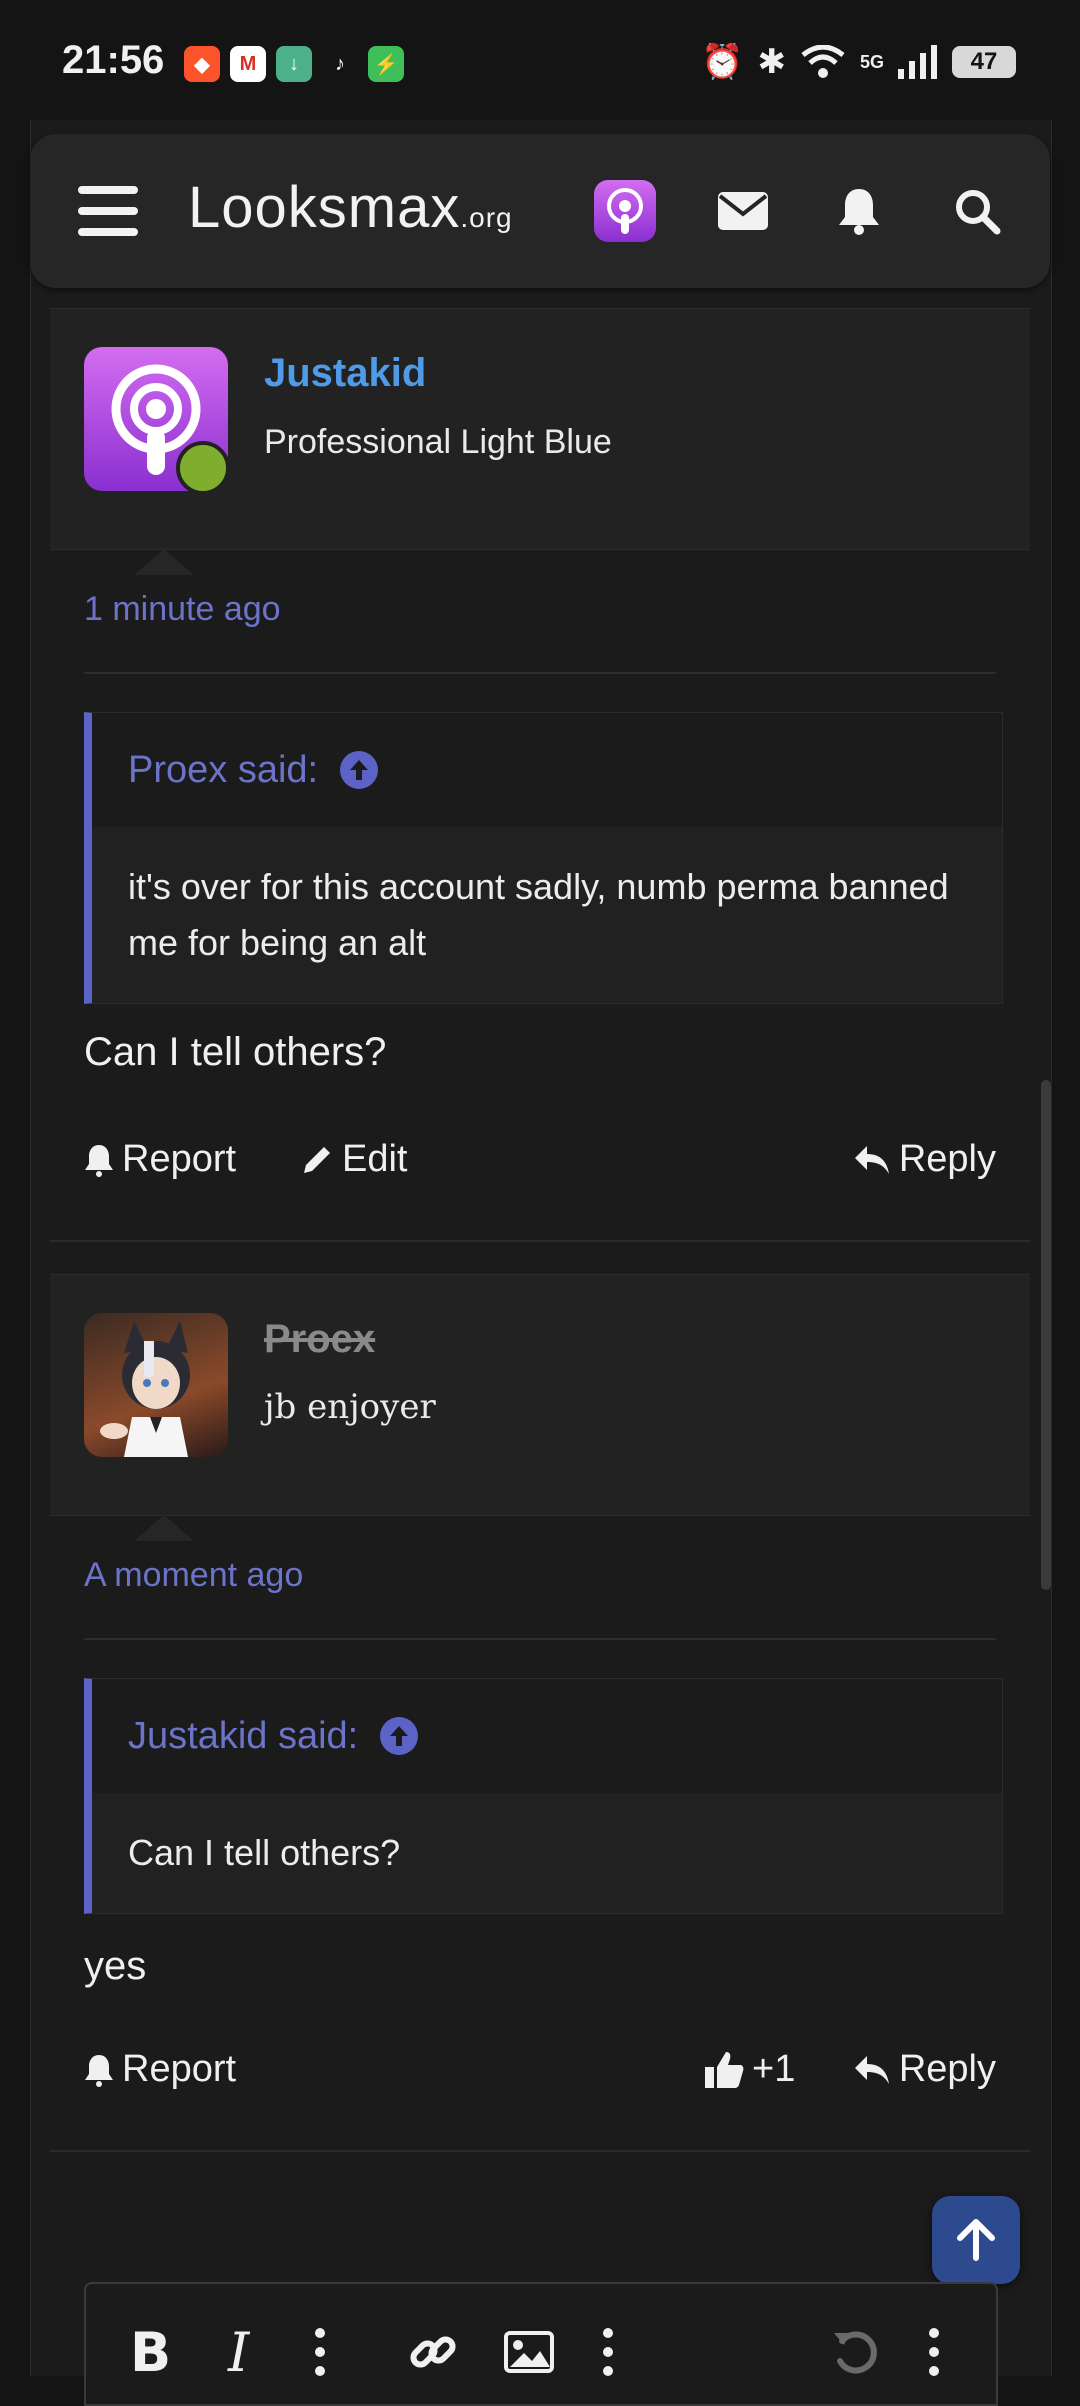 The height and width of the screenshot is (2406, 1080). I want to click on quote-header: Proex said:, so click(547, 770).